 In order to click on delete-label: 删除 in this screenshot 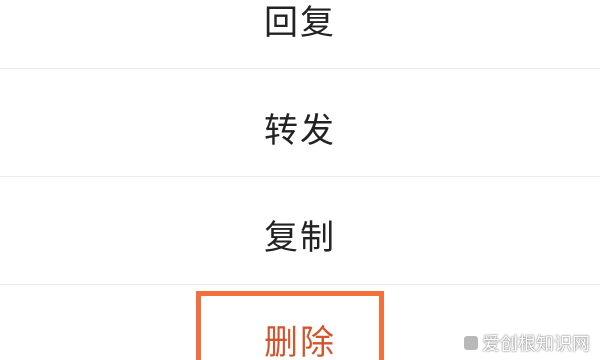, I will do `click(300, 341)`.